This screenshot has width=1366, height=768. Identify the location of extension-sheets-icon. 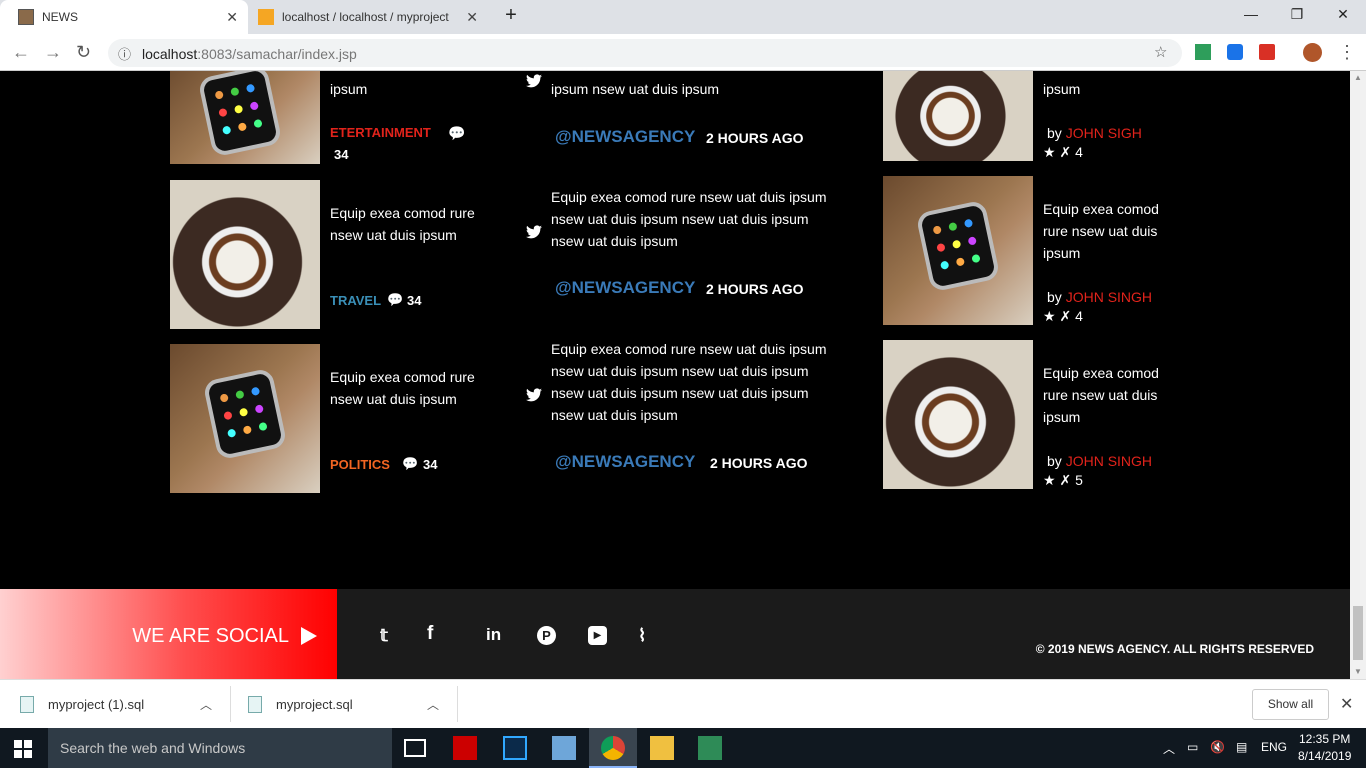
(1203, 52).